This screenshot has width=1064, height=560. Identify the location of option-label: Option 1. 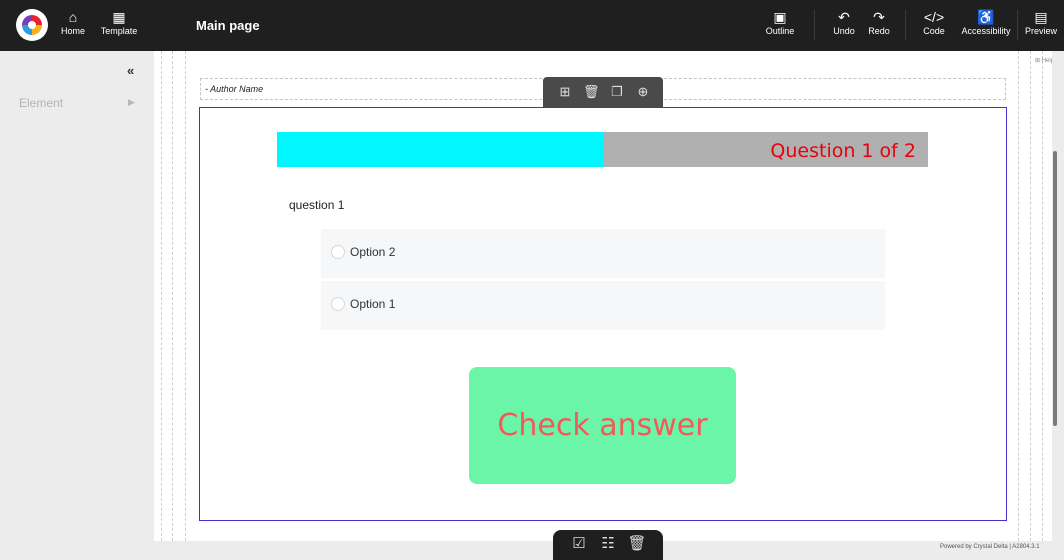
(373, 304).